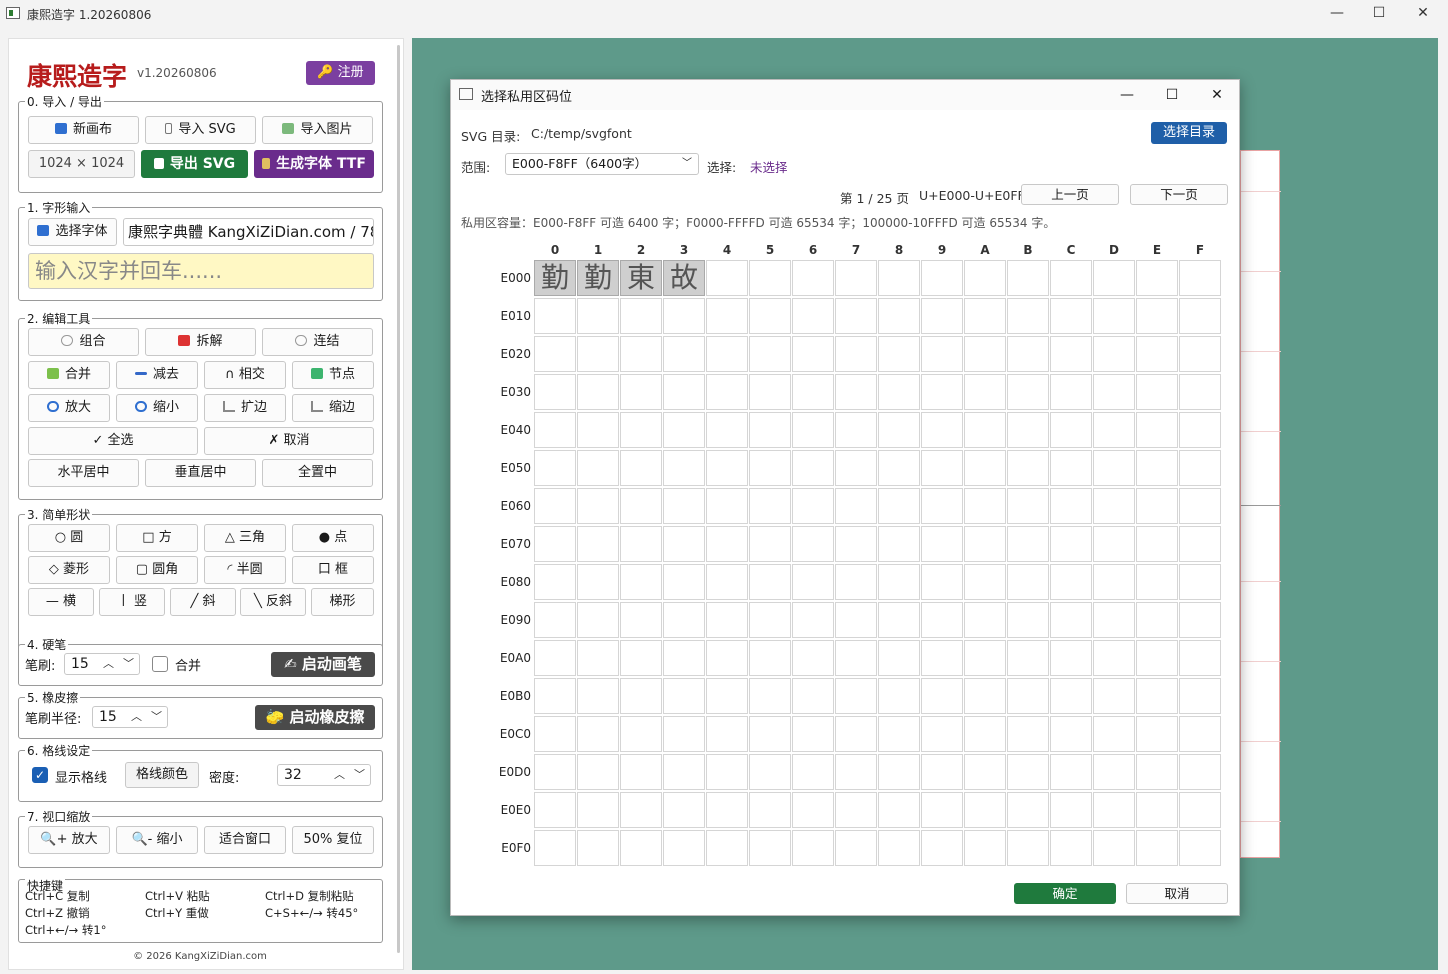 This screenshot has height=974, width=1448. I want to click on fit-window-button: 适合窗口, so click(245, 840).